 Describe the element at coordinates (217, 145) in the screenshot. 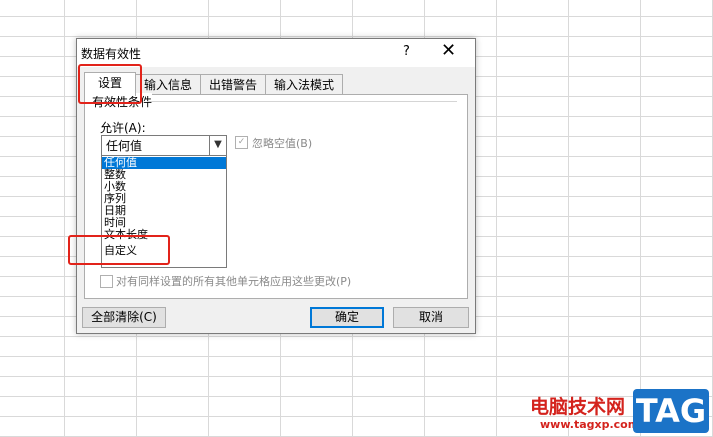

I see `chevron-down-icon: ▼` at that location.